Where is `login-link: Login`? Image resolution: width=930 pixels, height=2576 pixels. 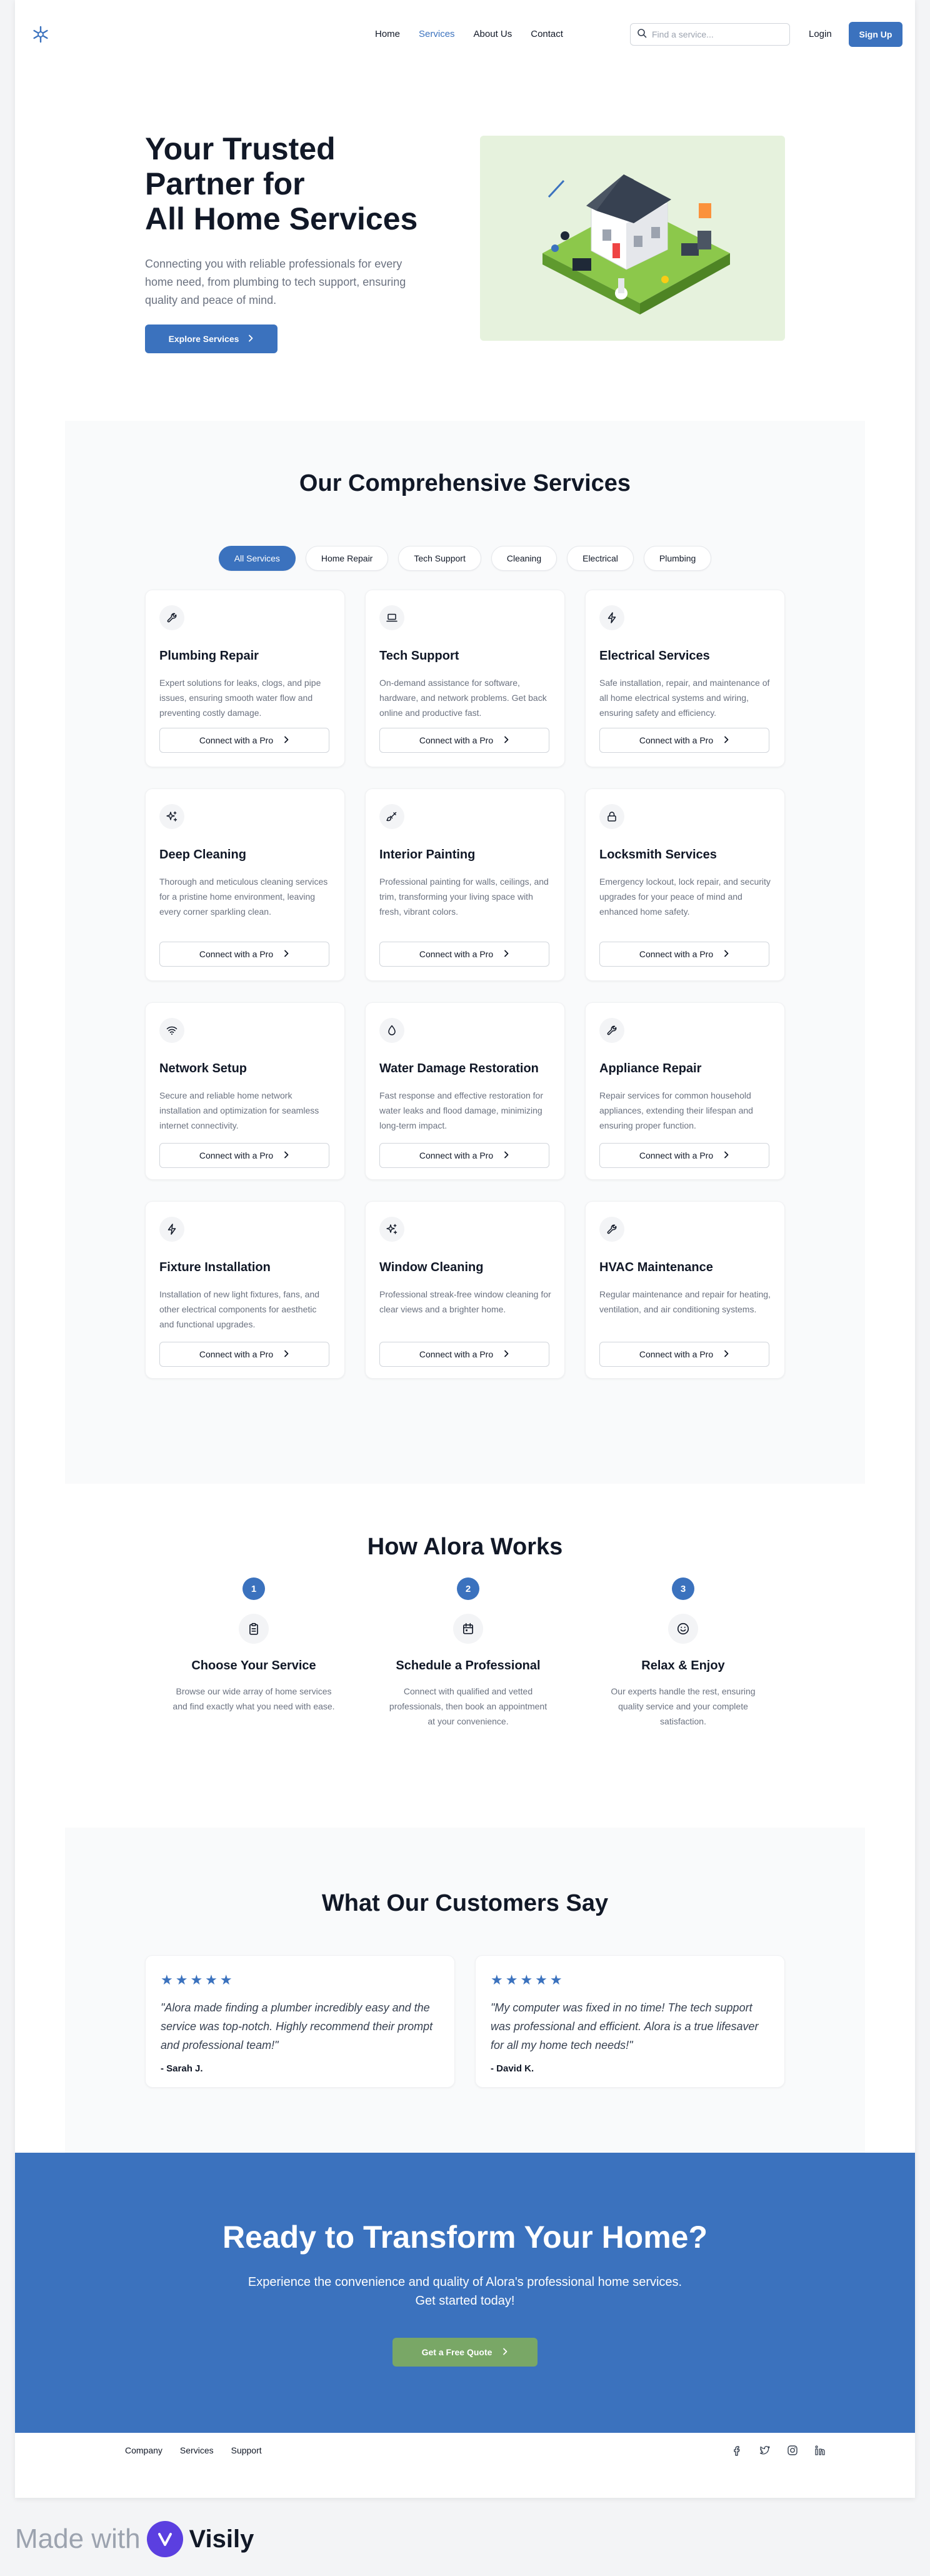
login-link: Login is located at coordinates (821, 34).